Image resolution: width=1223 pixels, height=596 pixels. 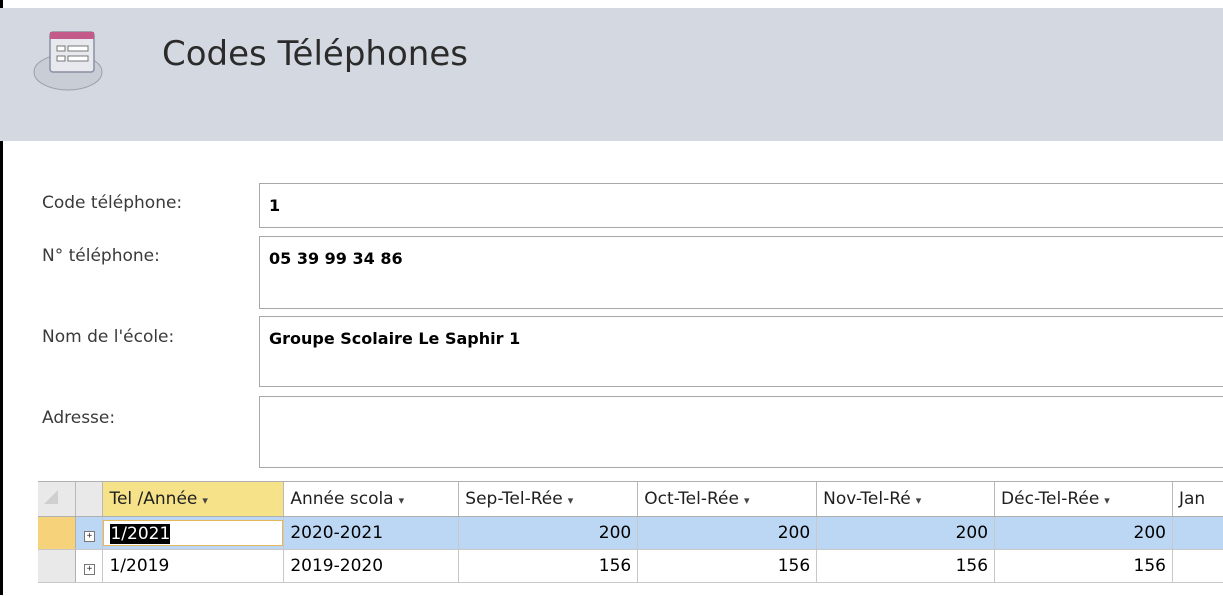 I want to click on column-header-oct: Oct-Tel-Rée ▾, so click(x=727, y=499).